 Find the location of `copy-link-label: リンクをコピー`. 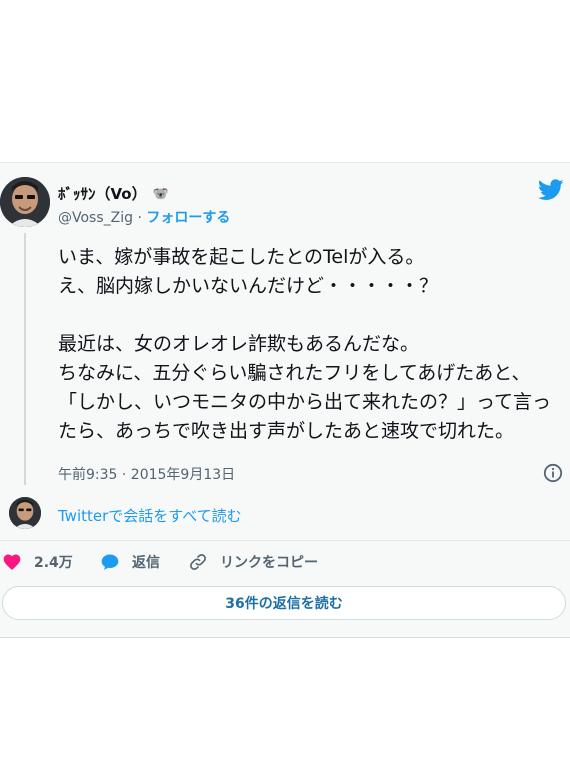

copy-link-label: リンクをコピー is located at coordinates (269, 563).